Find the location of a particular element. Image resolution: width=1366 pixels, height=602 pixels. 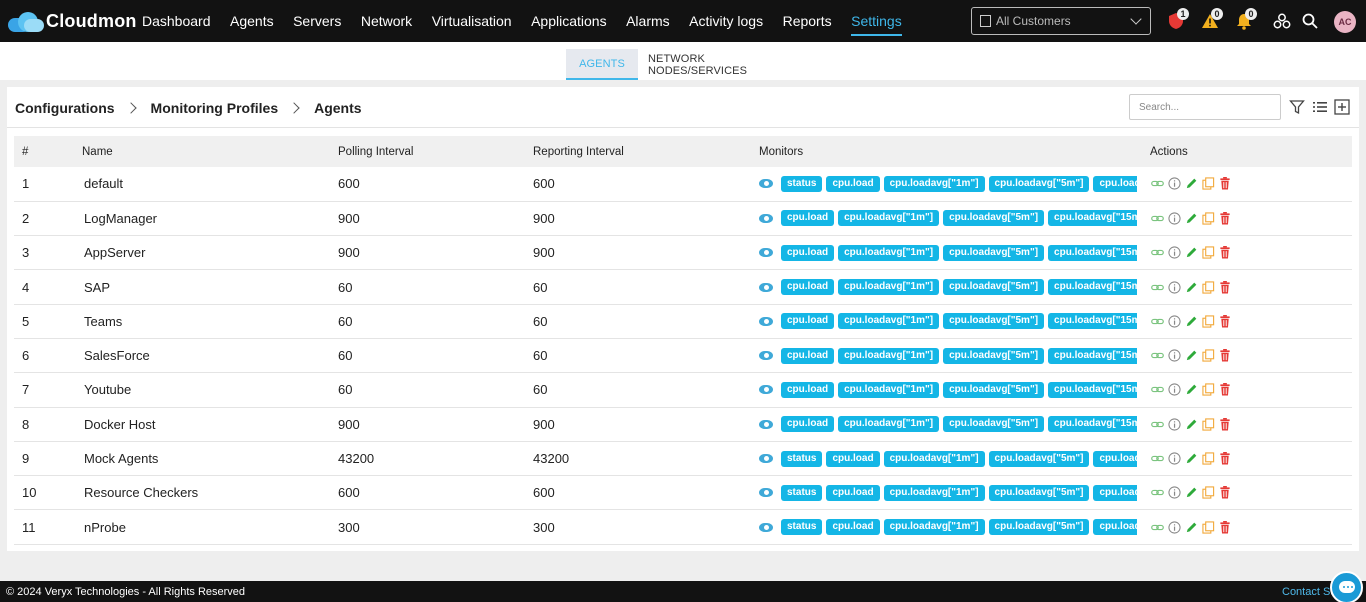

nav-item-settings: Settings is located at coordinates (876, 22).